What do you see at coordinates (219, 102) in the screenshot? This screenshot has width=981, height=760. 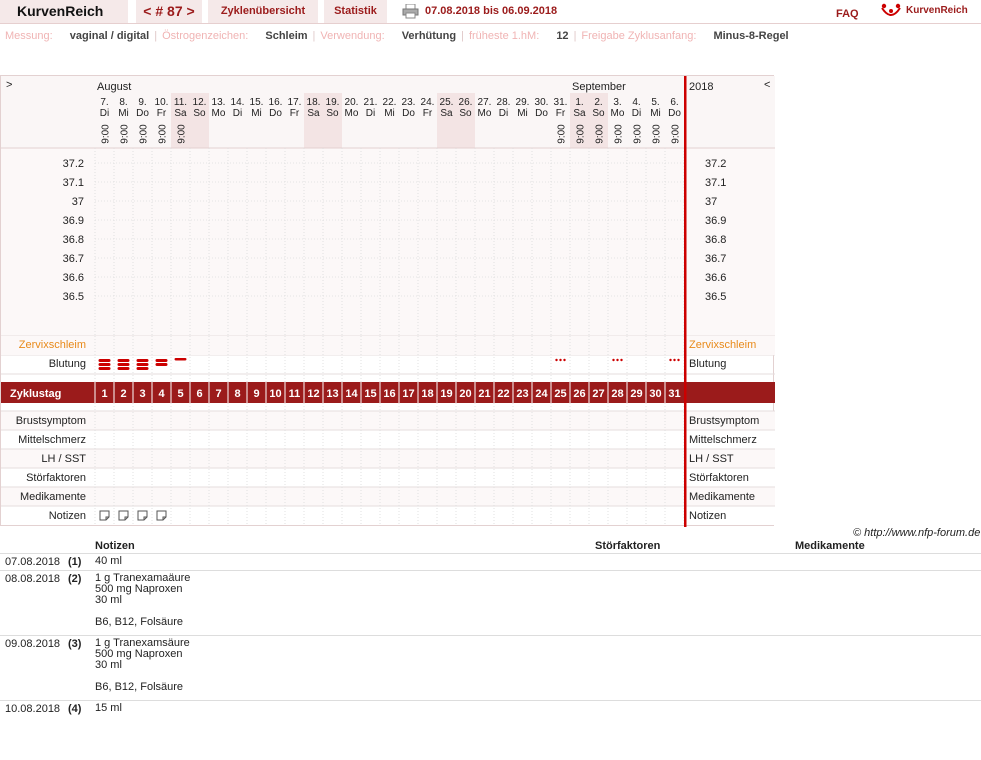 I see `day-date: 13.` at bounding box center [219, 102].